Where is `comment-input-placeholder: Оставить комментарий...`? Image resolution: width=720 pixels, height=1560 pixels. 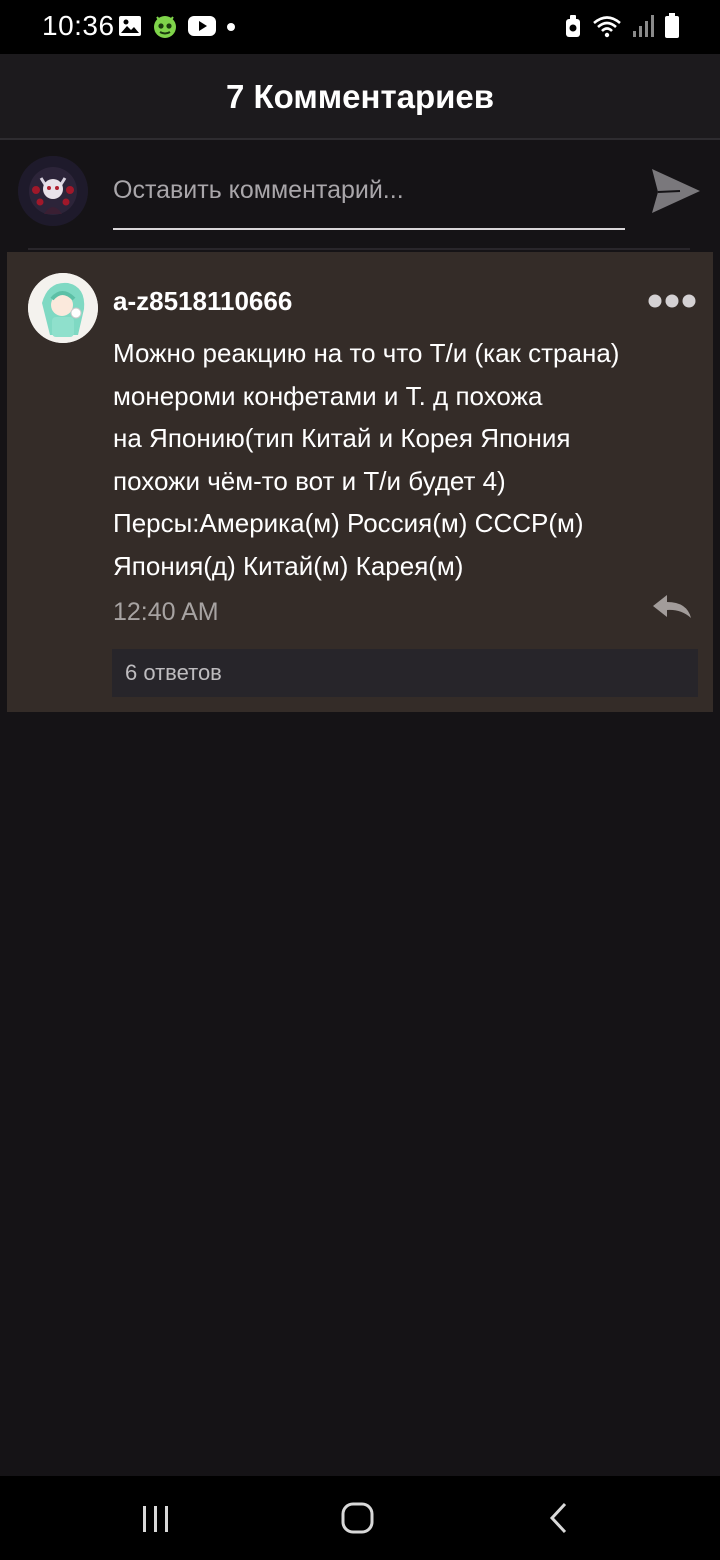
comment-input-placeholder: Оставить комментарий... is located at coordinates (258, 190).